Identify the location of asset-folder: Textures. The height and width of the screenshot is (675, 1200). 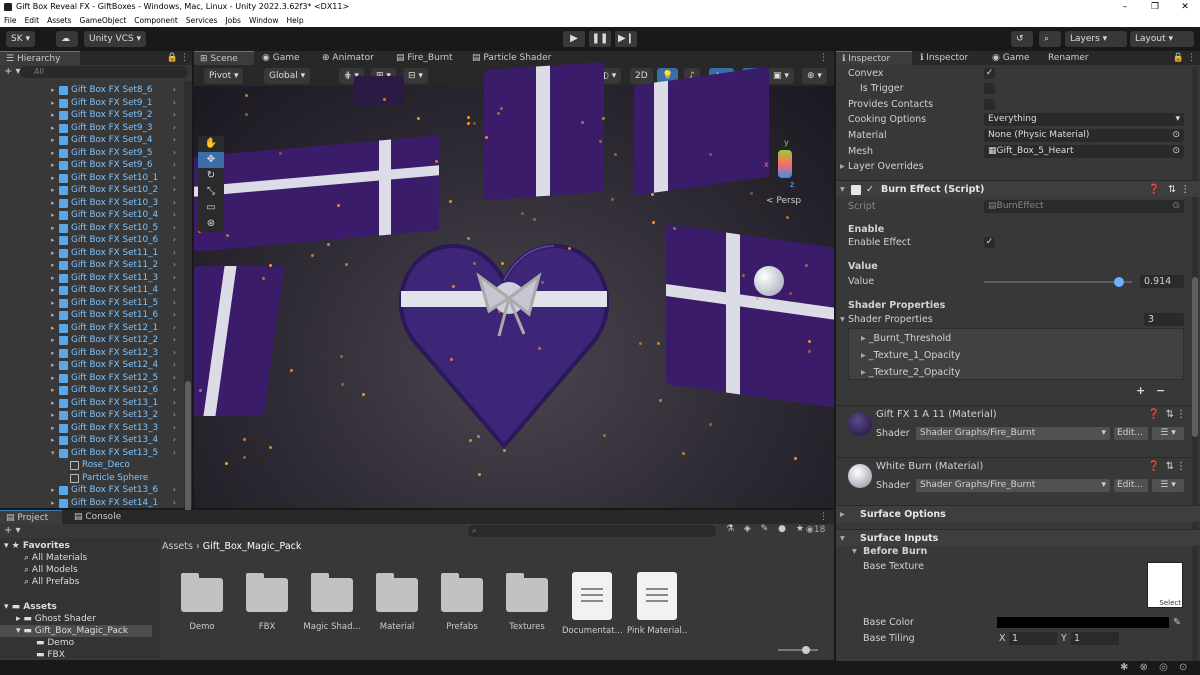
(527, 602).